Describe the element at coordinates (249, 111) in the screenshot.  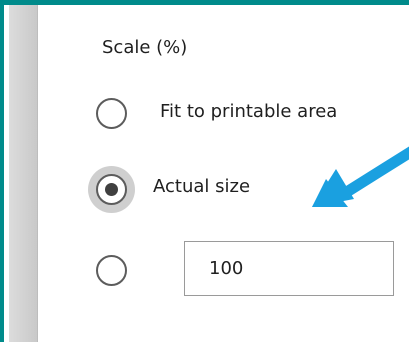
I see `option-label-fit-to-printable-area: Fit to printable area` at that location.